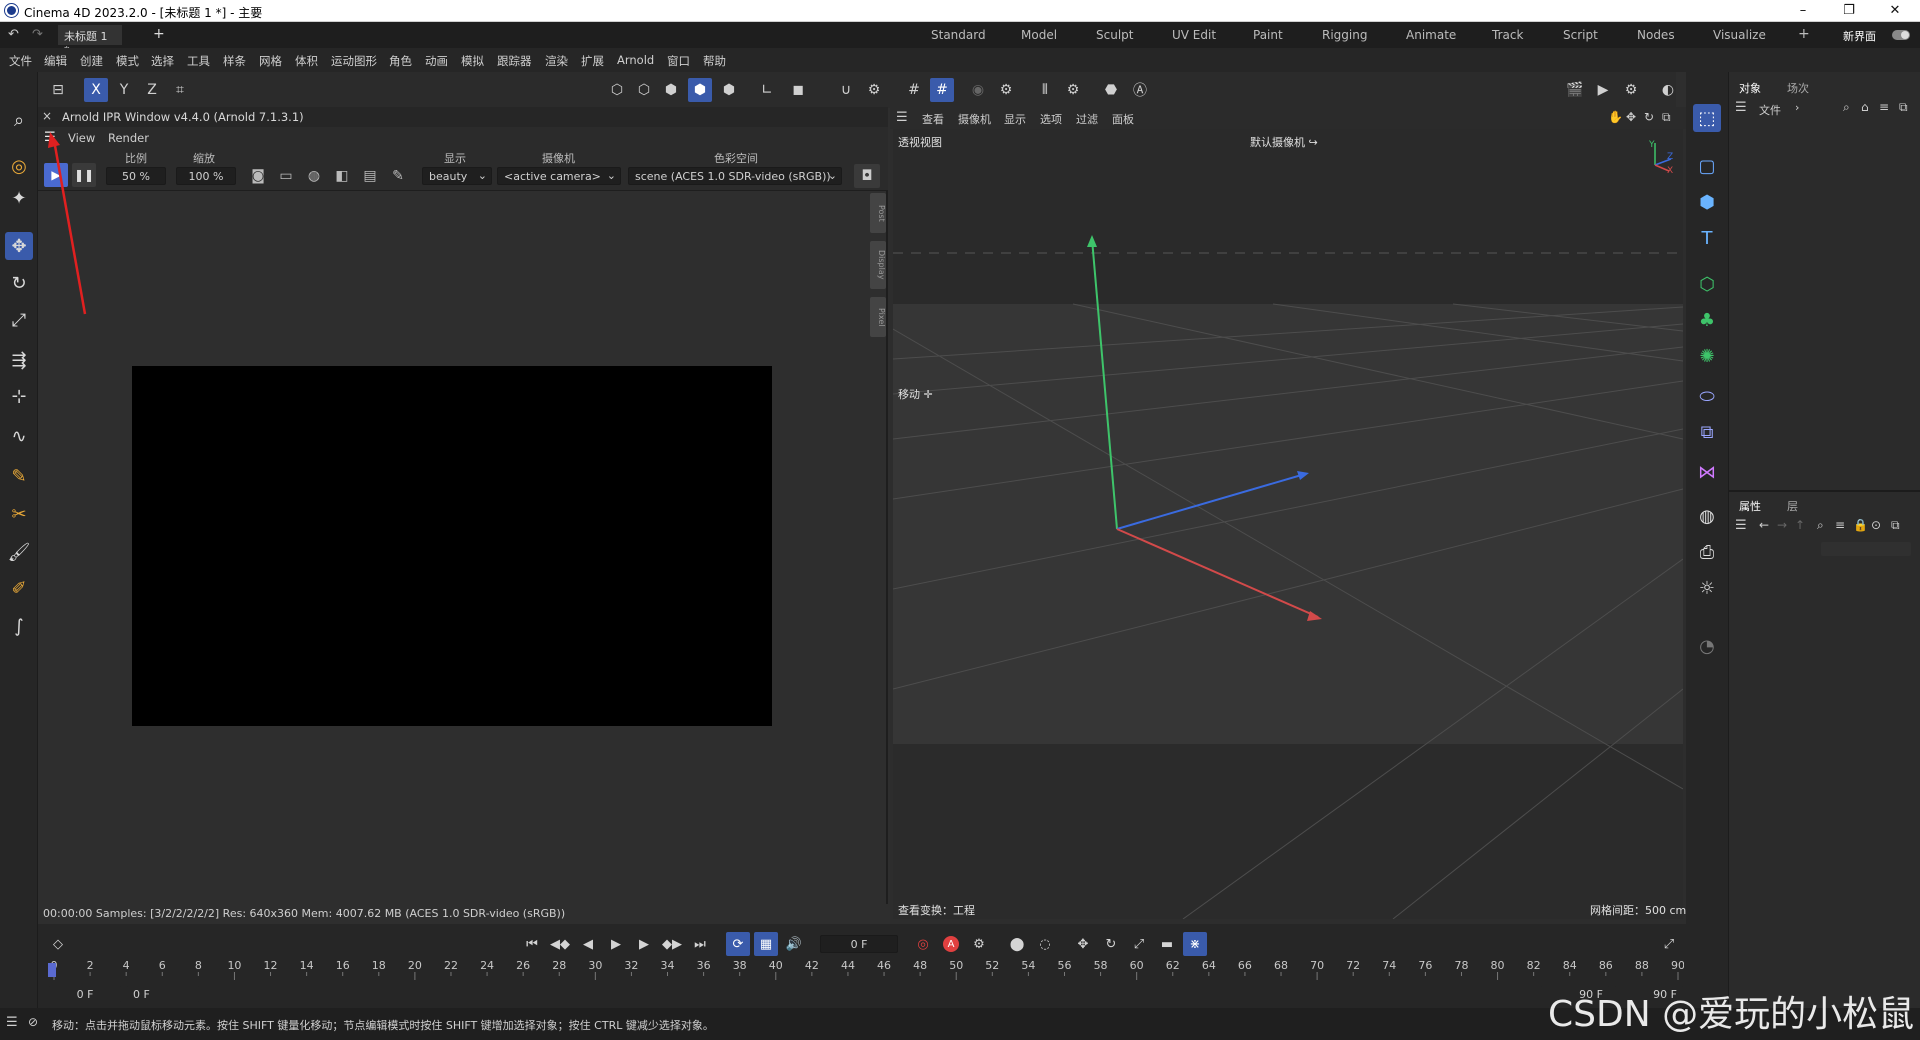  What do you see at coordinates (19, 283) in the screenshot?
I see `rotate-tool-icon: ↻` at bounding box center [19, 283].